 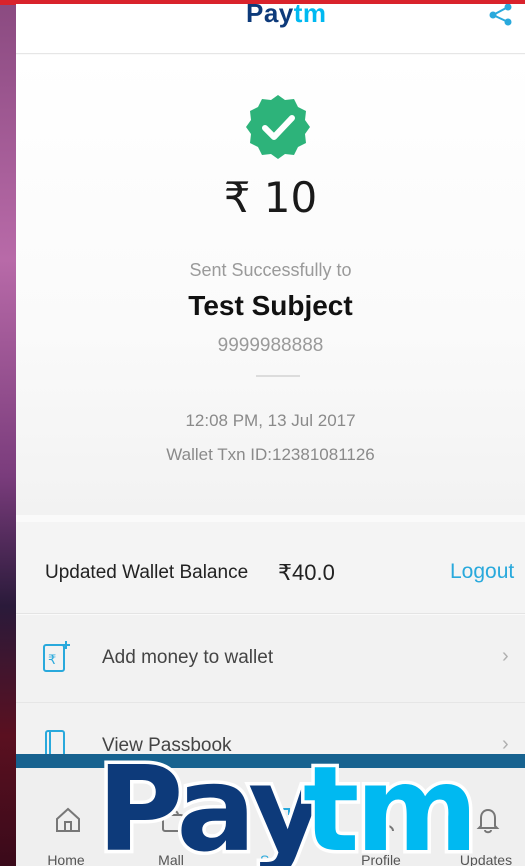 I want to click on add-money-row: ₹ Add money to wallet ›, so click(x=270, y=659).